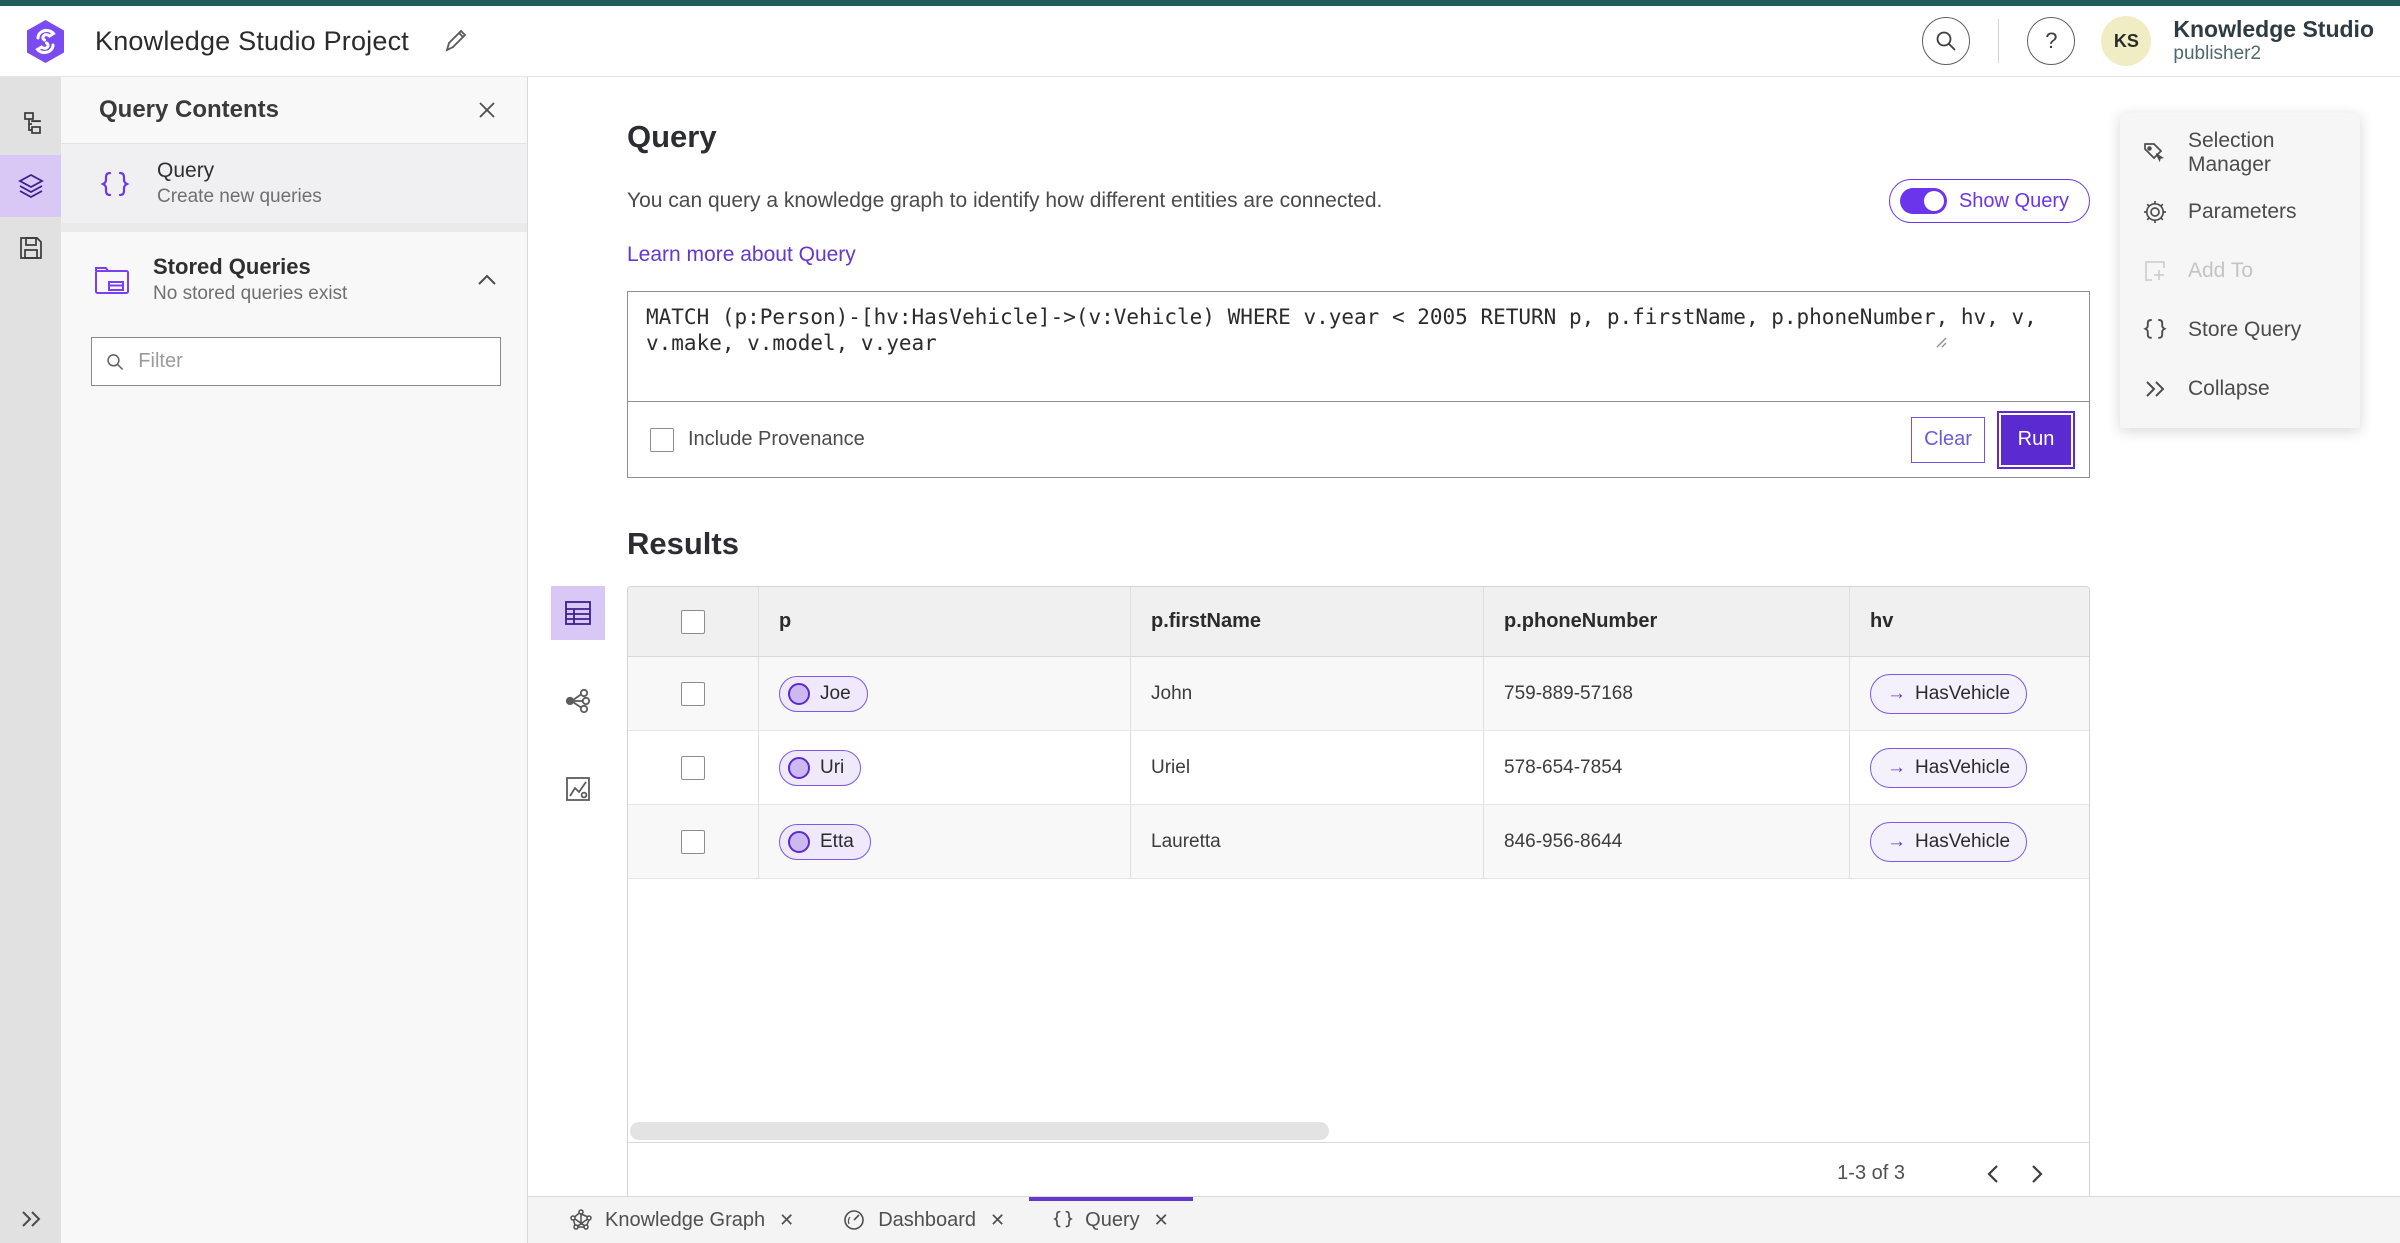 The height and width of the screenshot is (1243, 2400). What do you see at coordinates (923, 1220) in the screenshot?
I see `tab-dashboard: Dashboard ✕` at bounding box center [923, 1220].